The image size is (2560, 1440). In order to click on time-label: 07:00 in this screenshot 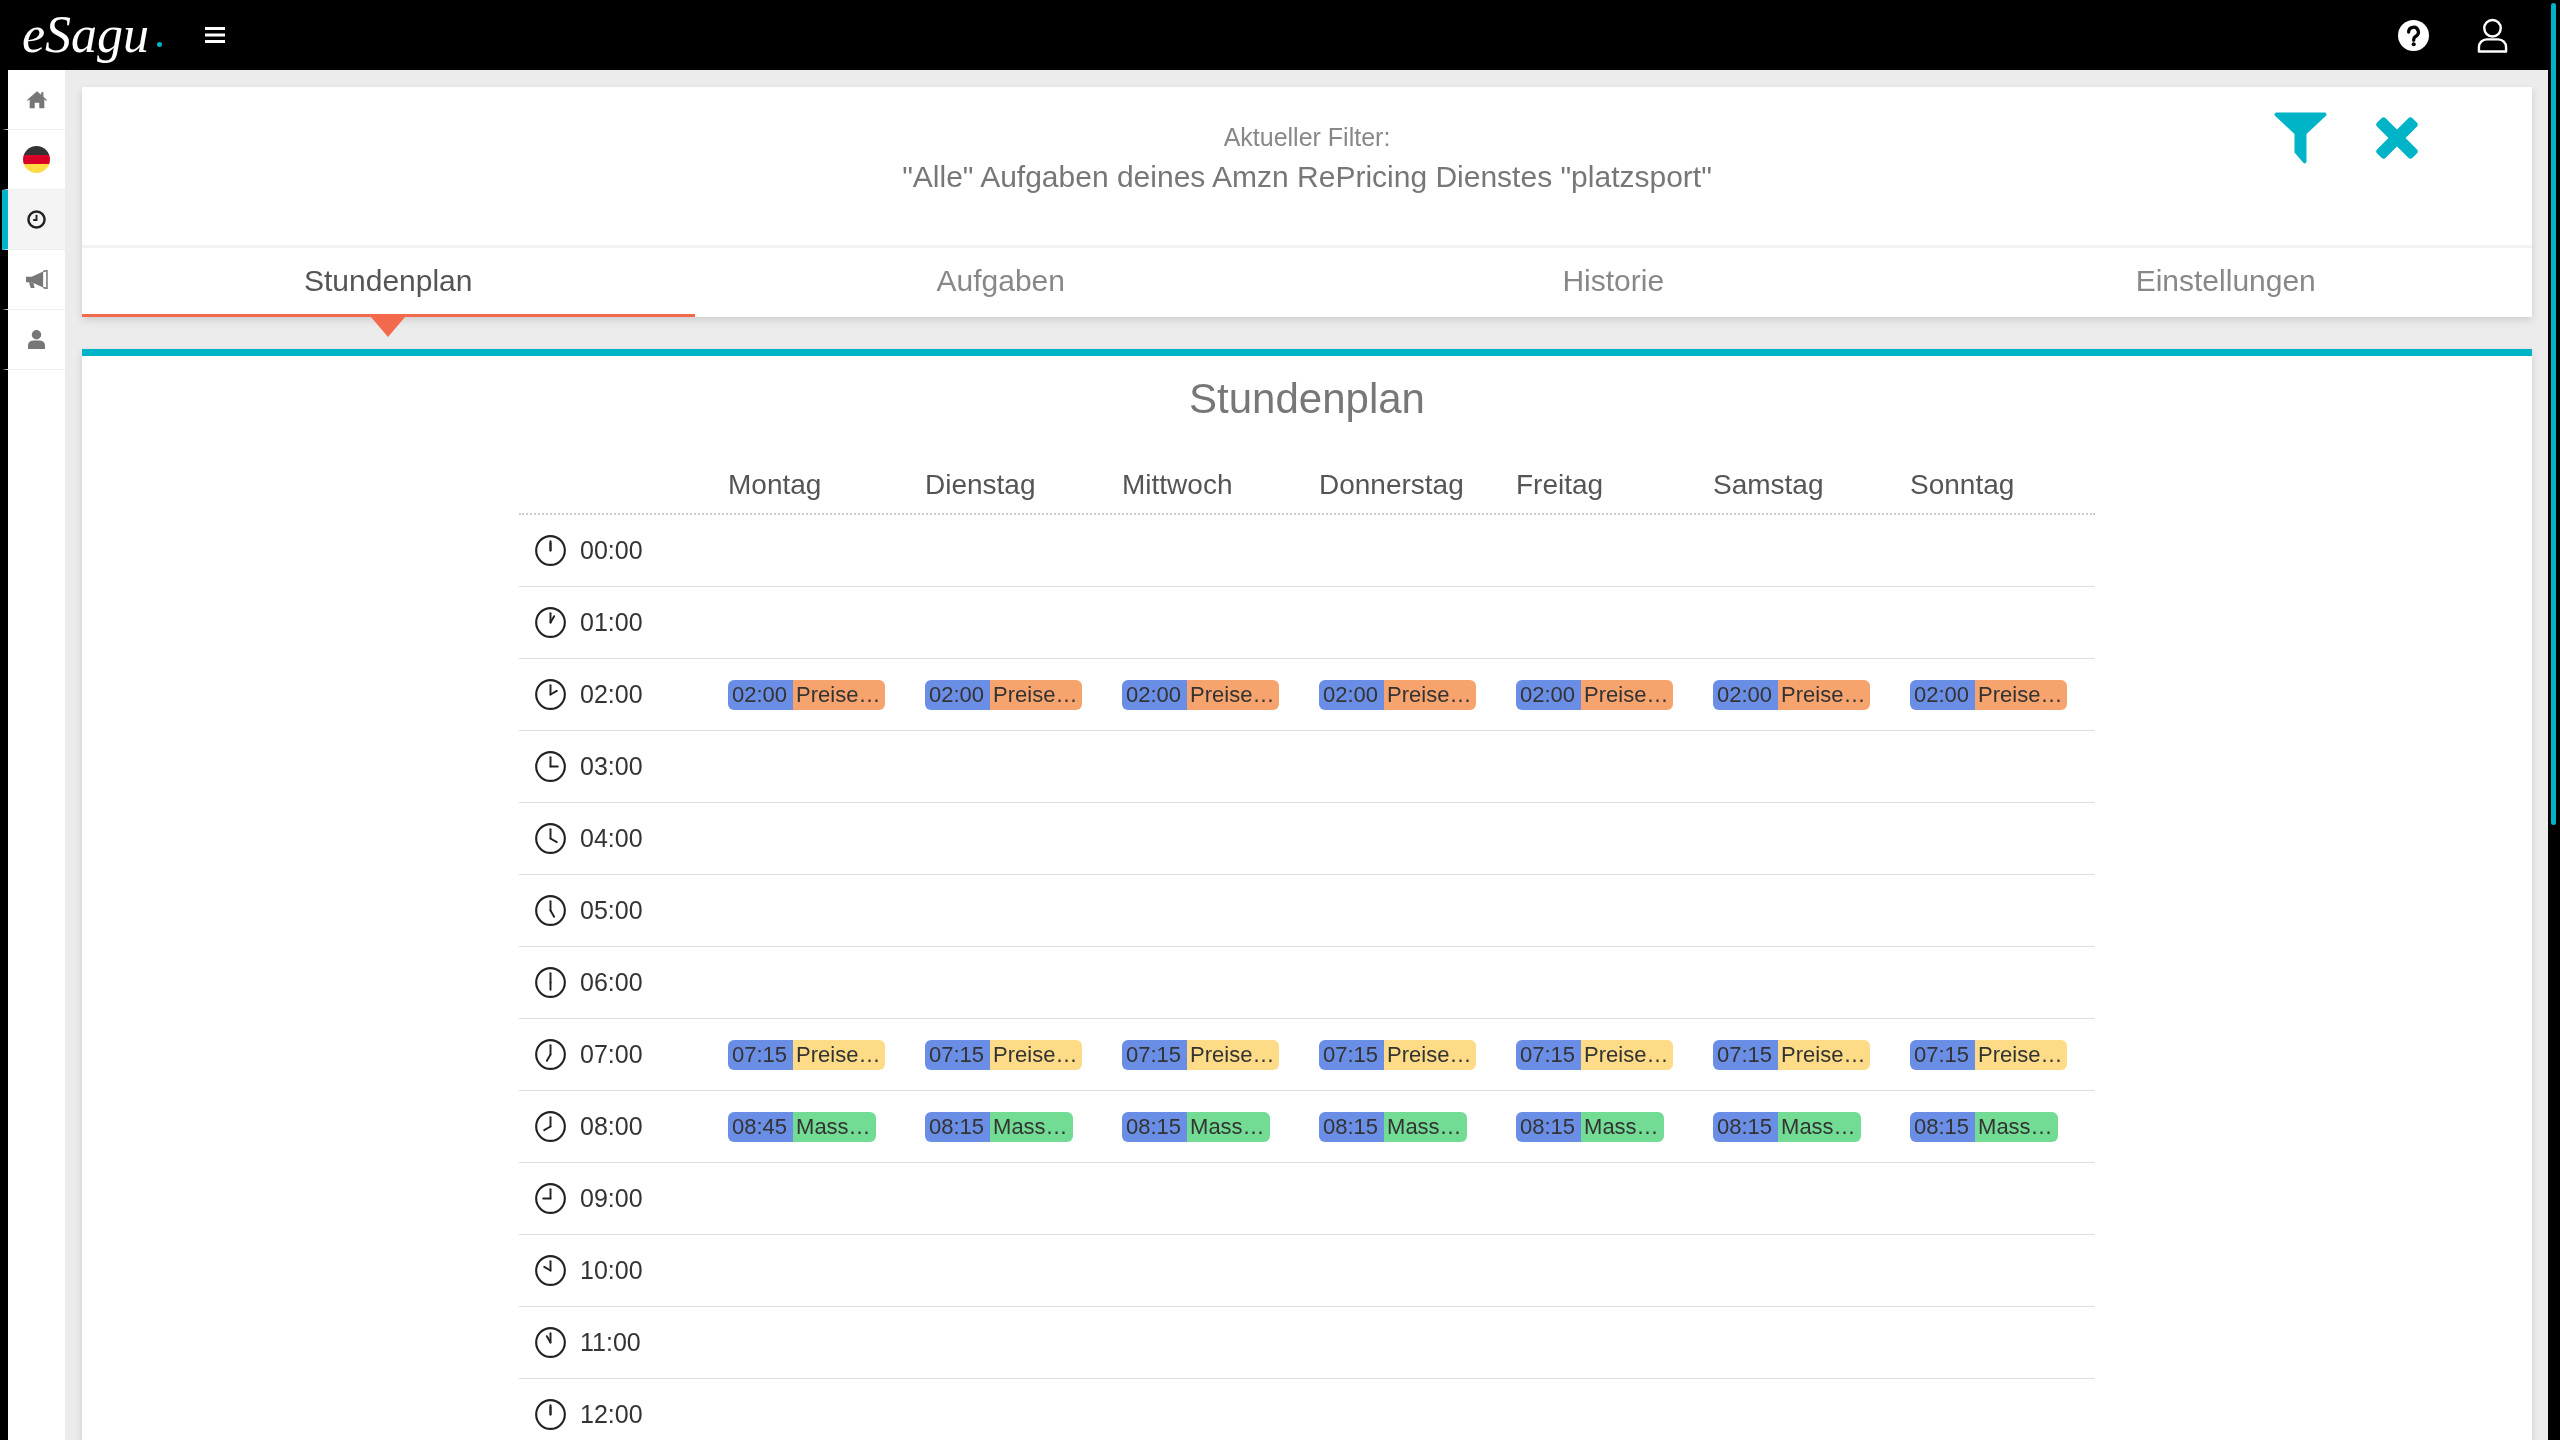, I will do `click(611, 1054)`.